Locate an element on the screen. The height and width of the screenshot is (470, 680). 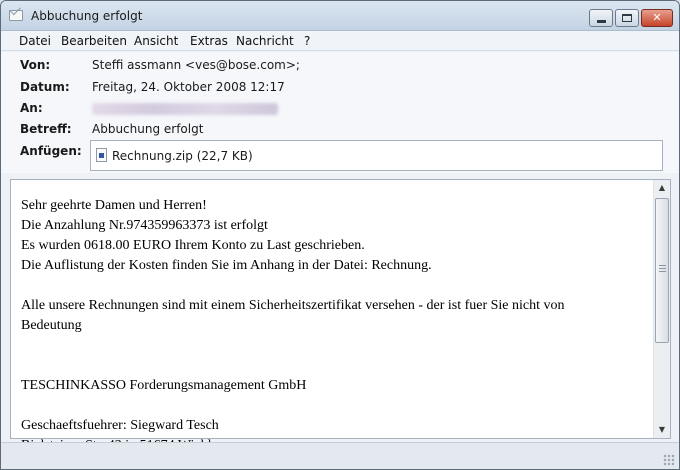
maximize-button is located at coordinates (627, 18).